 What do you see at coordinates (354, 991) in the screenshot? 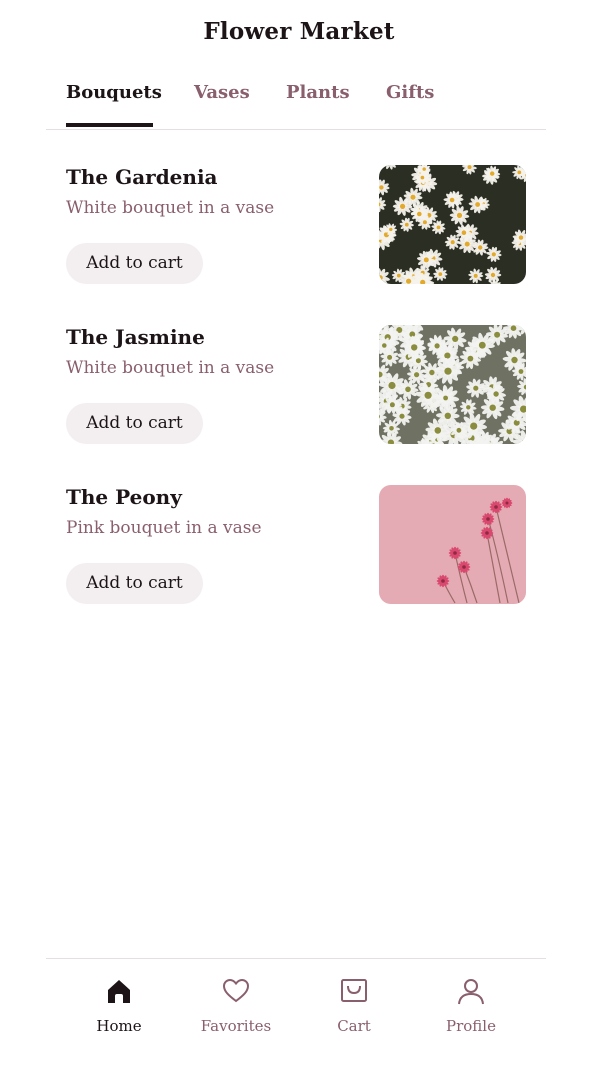
I see `shopping-bag-icon` at bounding box center [354, 991].